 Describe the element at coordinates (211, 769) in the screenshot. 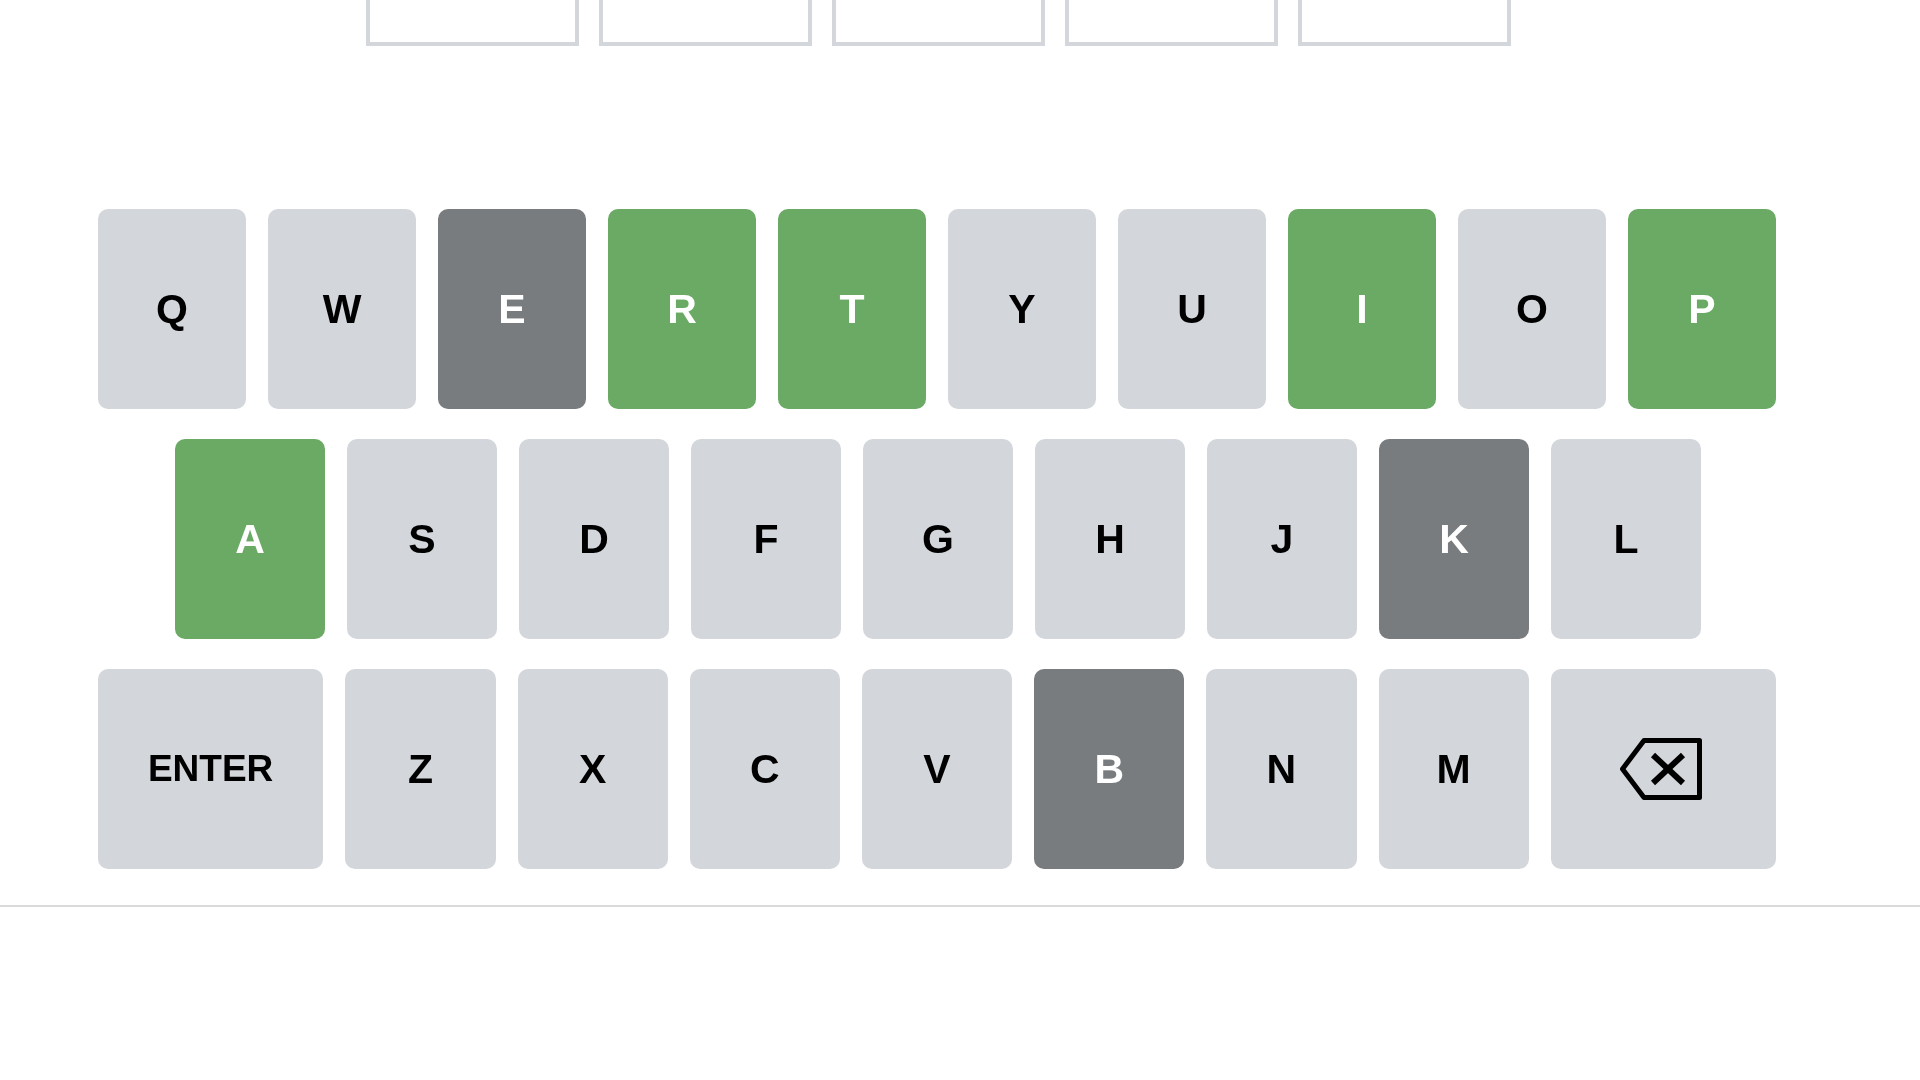

I see `enter-key: ENTER` at that location.